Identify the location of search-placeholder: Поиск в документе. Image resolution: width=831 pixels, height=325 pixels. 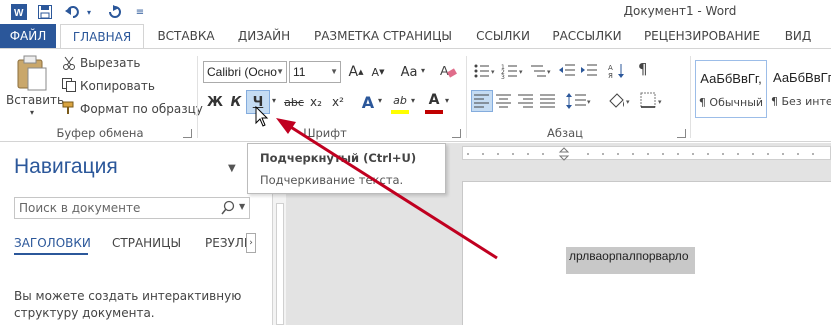
(80, 208).